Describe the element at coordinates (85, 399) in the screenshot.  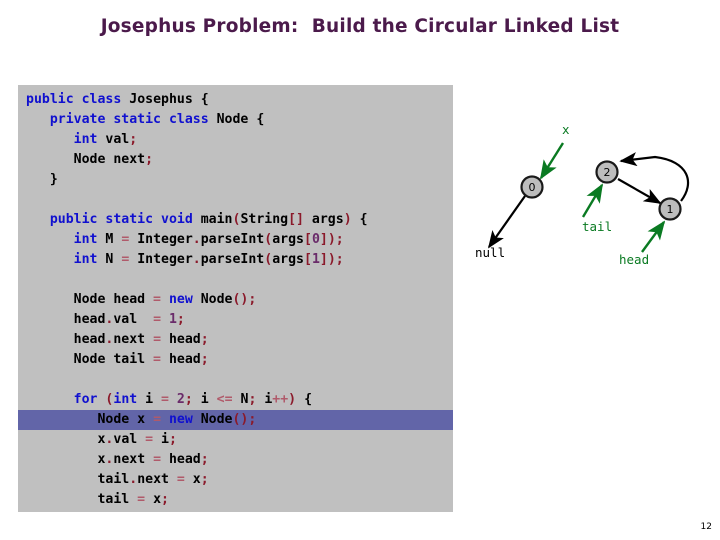
I see `code-token: for` at that location.